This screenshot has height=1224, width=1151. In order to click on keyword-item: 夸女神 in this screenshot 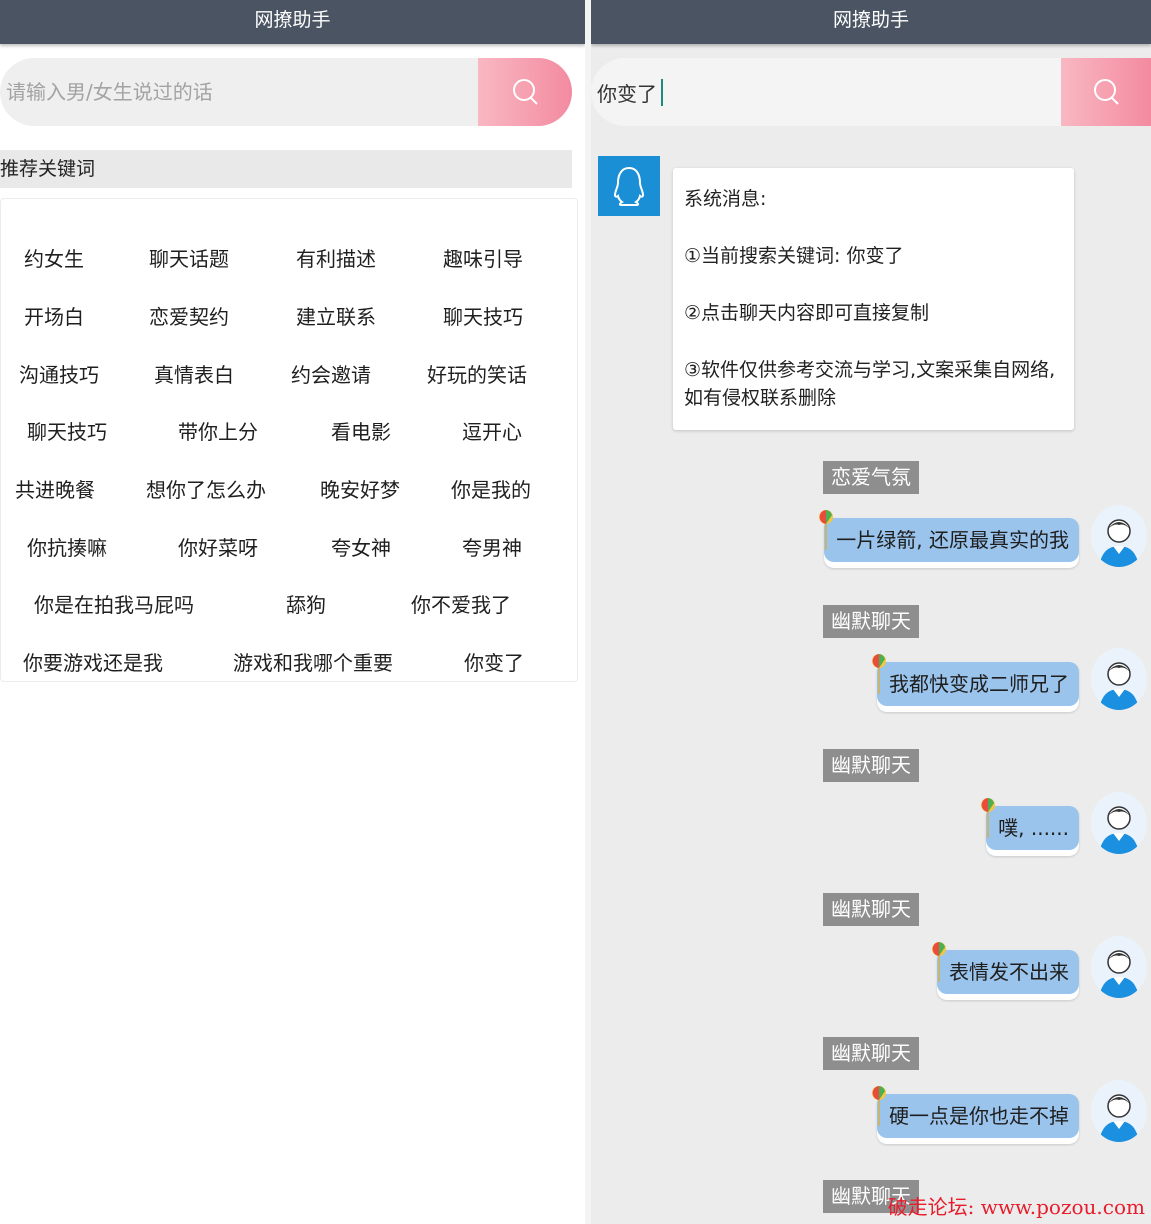, I will do `click(361, 546)`.